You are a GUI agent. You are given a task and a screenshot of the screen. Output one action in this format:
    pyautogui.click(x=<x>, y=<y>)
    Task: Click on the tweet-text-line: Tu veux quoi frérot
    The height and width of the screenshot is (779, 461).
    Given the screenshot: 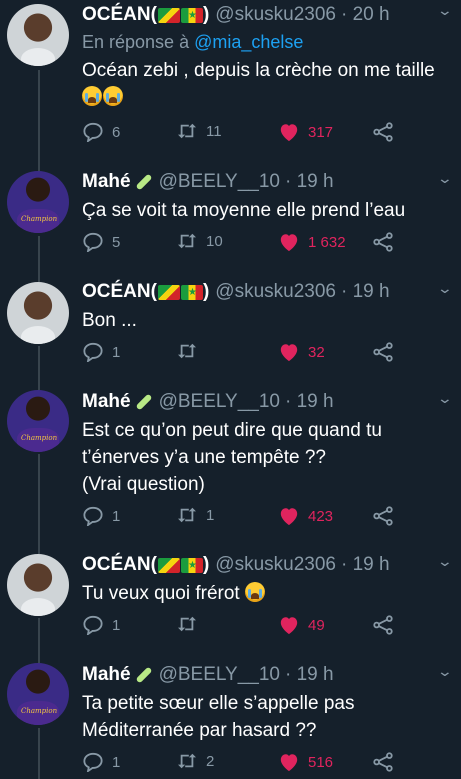 What is the action you would take?
    pyautogui.click(x=161, y=593)
    